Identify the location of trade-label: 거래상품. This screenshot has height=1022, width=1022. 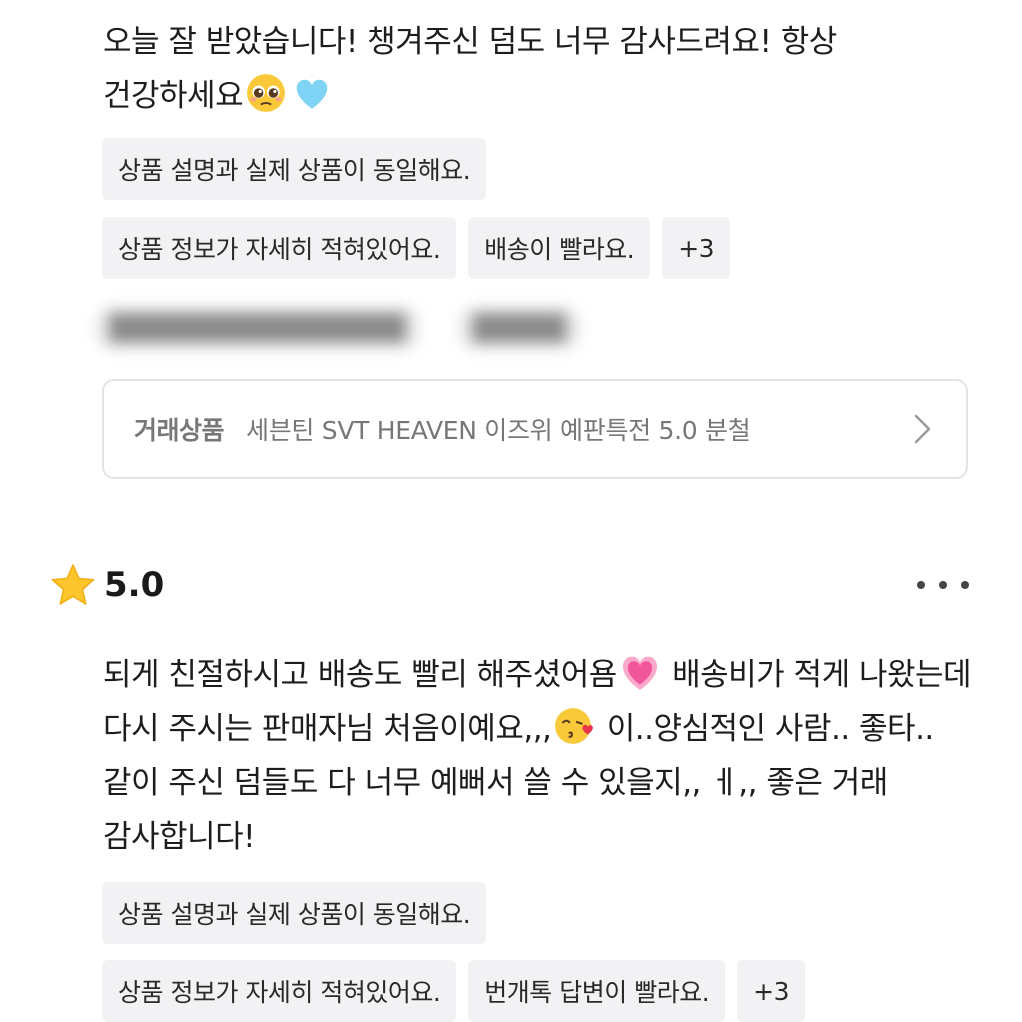
(179, 430).